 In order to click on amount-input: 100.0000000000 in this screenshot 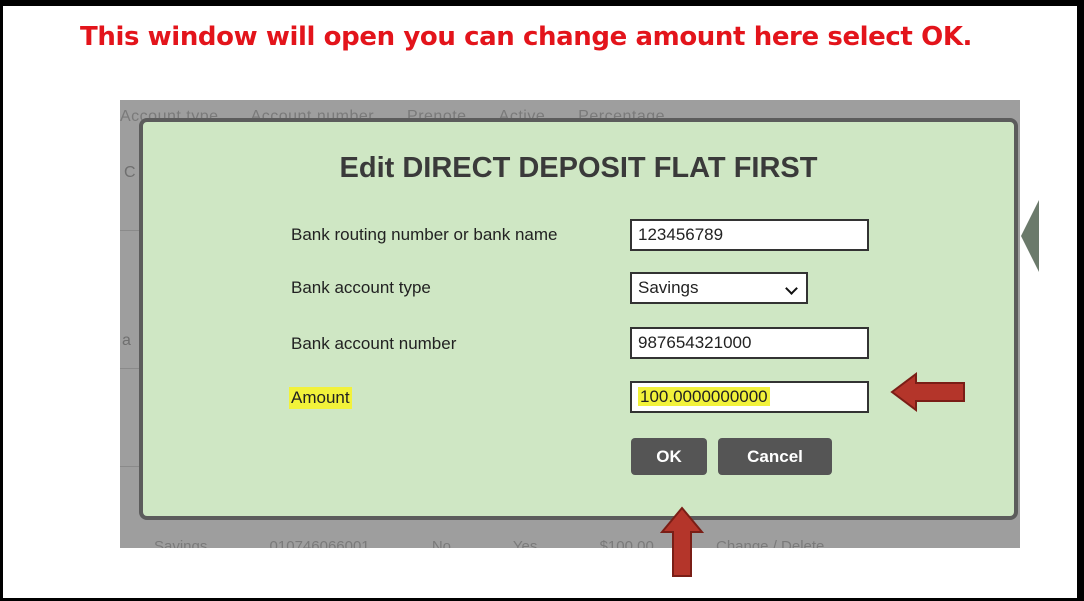, I will do `click(749, 397)`.